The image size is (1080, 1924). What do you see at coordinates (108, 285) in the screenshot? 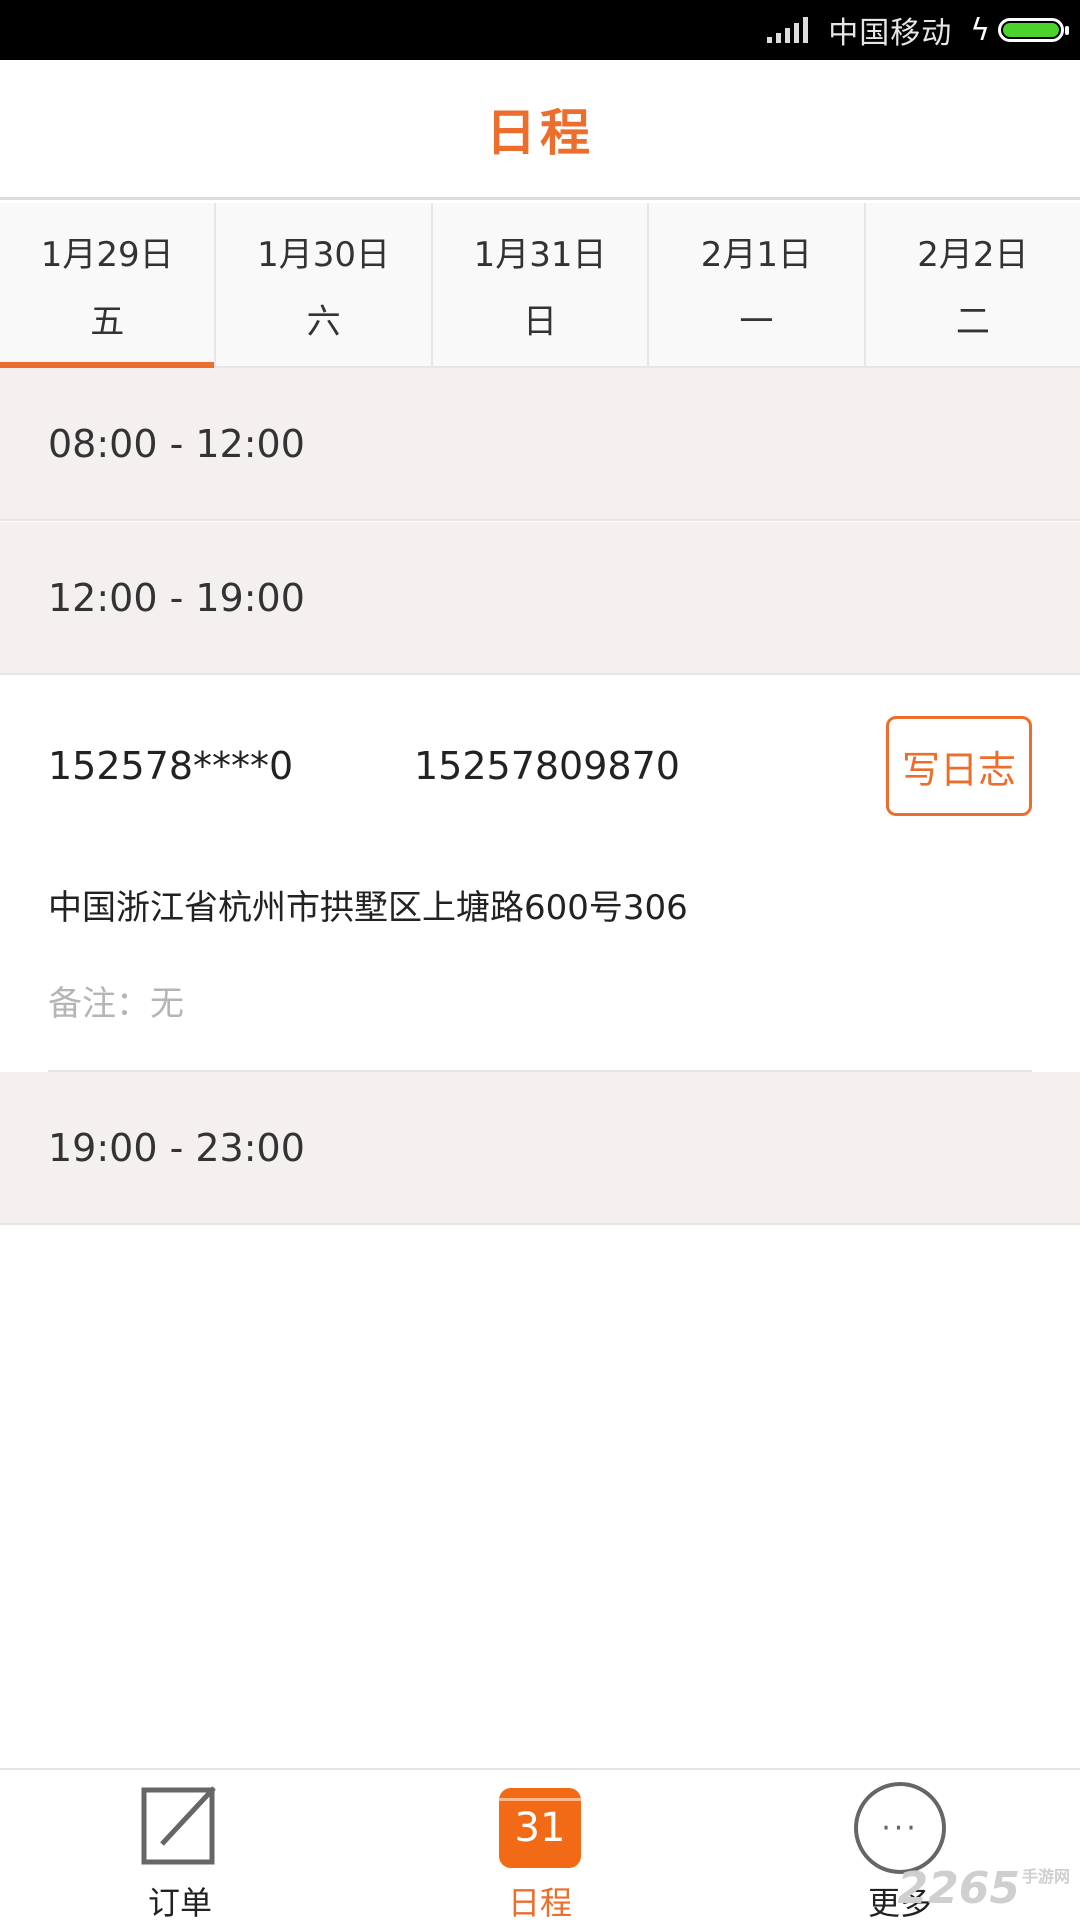
I see `date-tab-0: 1月29日 五` at bounding box center [108, 285].